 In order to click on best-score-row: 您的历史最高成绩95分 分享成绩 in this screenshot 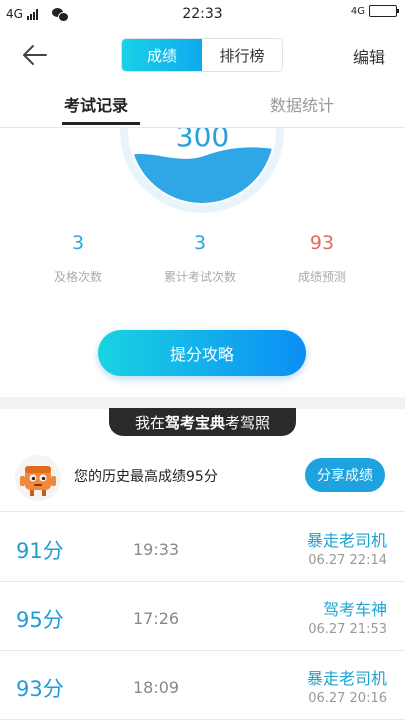, I will do `click(202, 479)`.